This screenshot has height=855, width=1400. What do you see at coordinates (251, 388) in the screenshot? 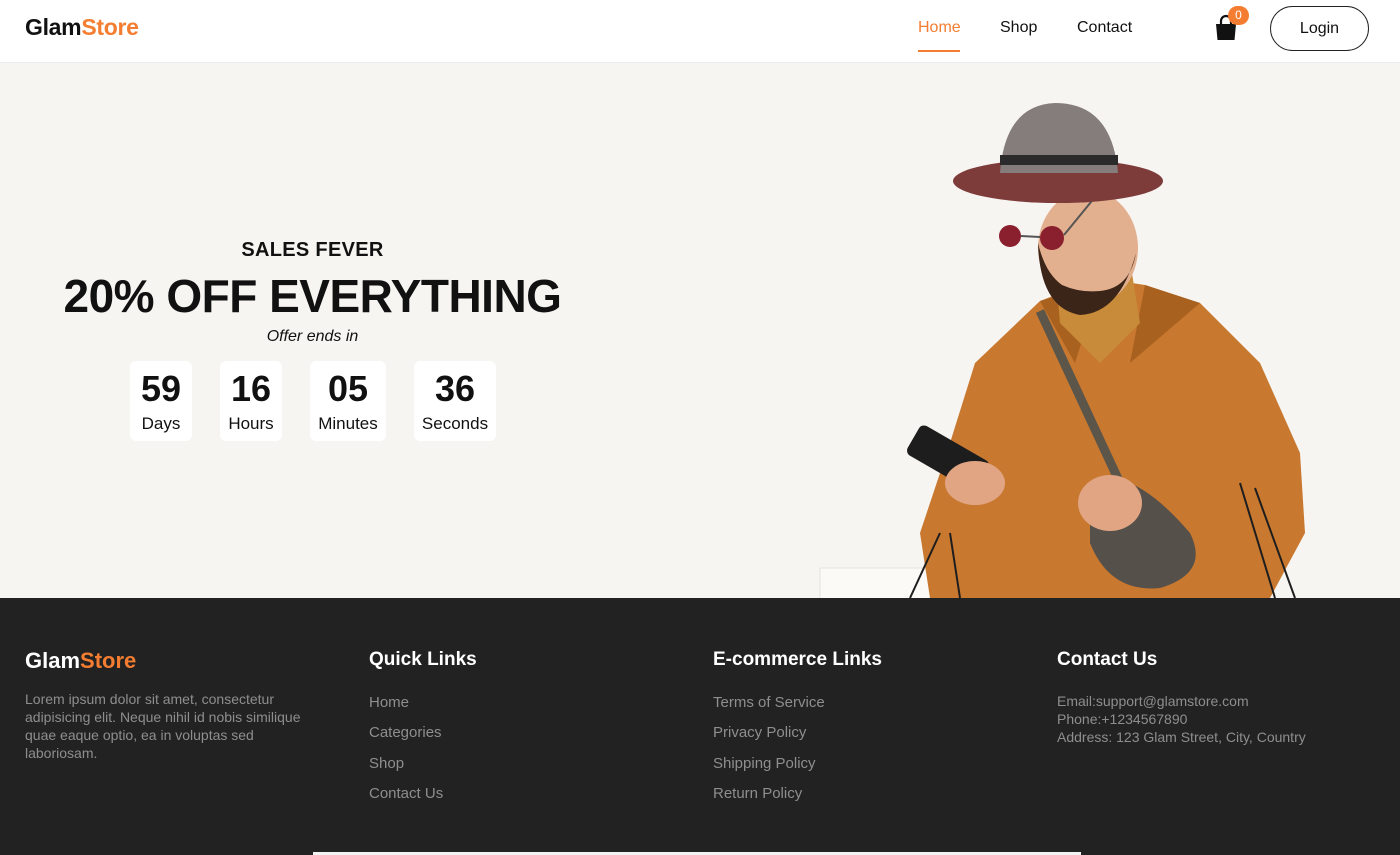
I see `countdown-hours-value: 16` at bounding box center [251, 388].